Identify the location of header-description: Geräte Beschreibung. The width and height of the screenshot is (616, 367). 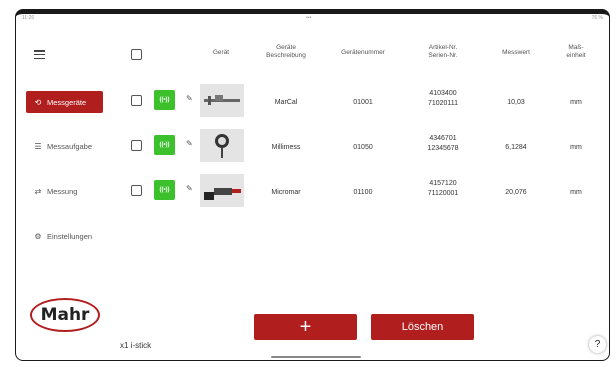
(286, 51).